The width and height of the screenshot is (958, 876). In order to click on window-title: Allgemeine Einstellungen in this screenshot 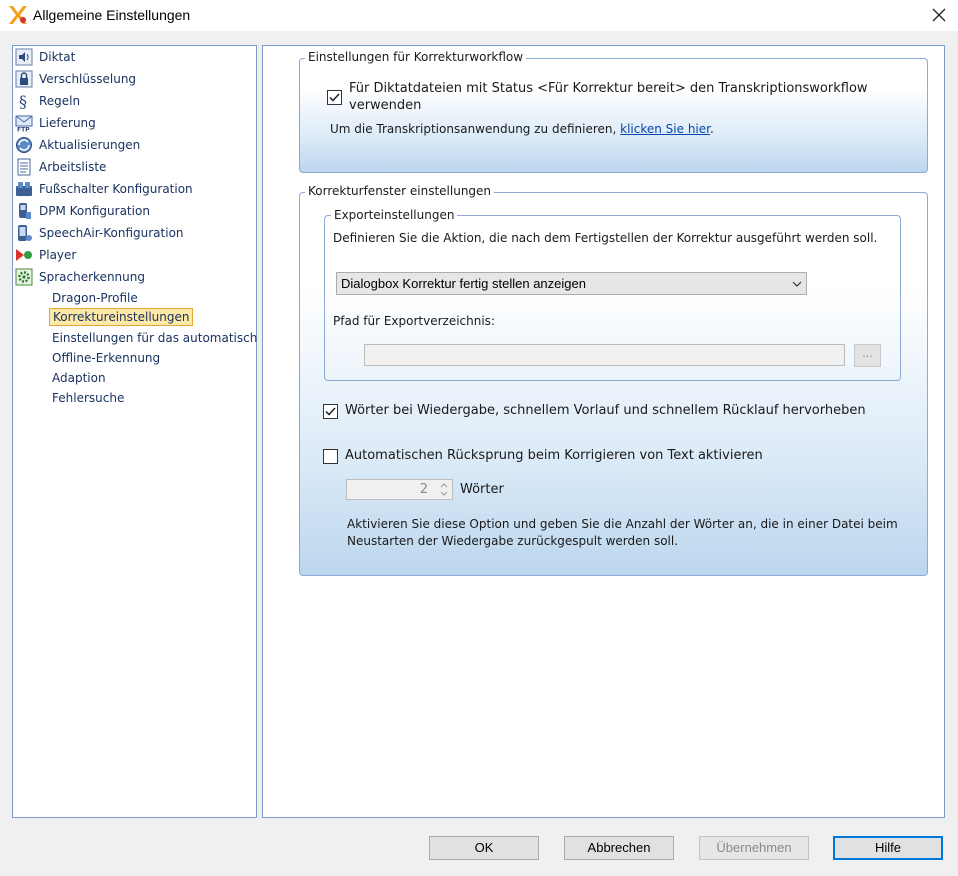, I will do `click(112, 15)`.